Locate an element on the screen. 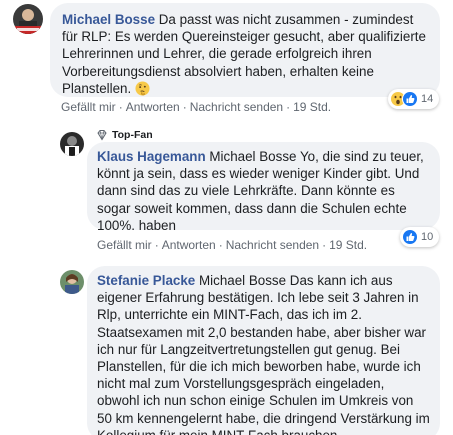 This screenshot has height=435, width=453. avatar-michael-bosse is located at coordinates (28, 19).